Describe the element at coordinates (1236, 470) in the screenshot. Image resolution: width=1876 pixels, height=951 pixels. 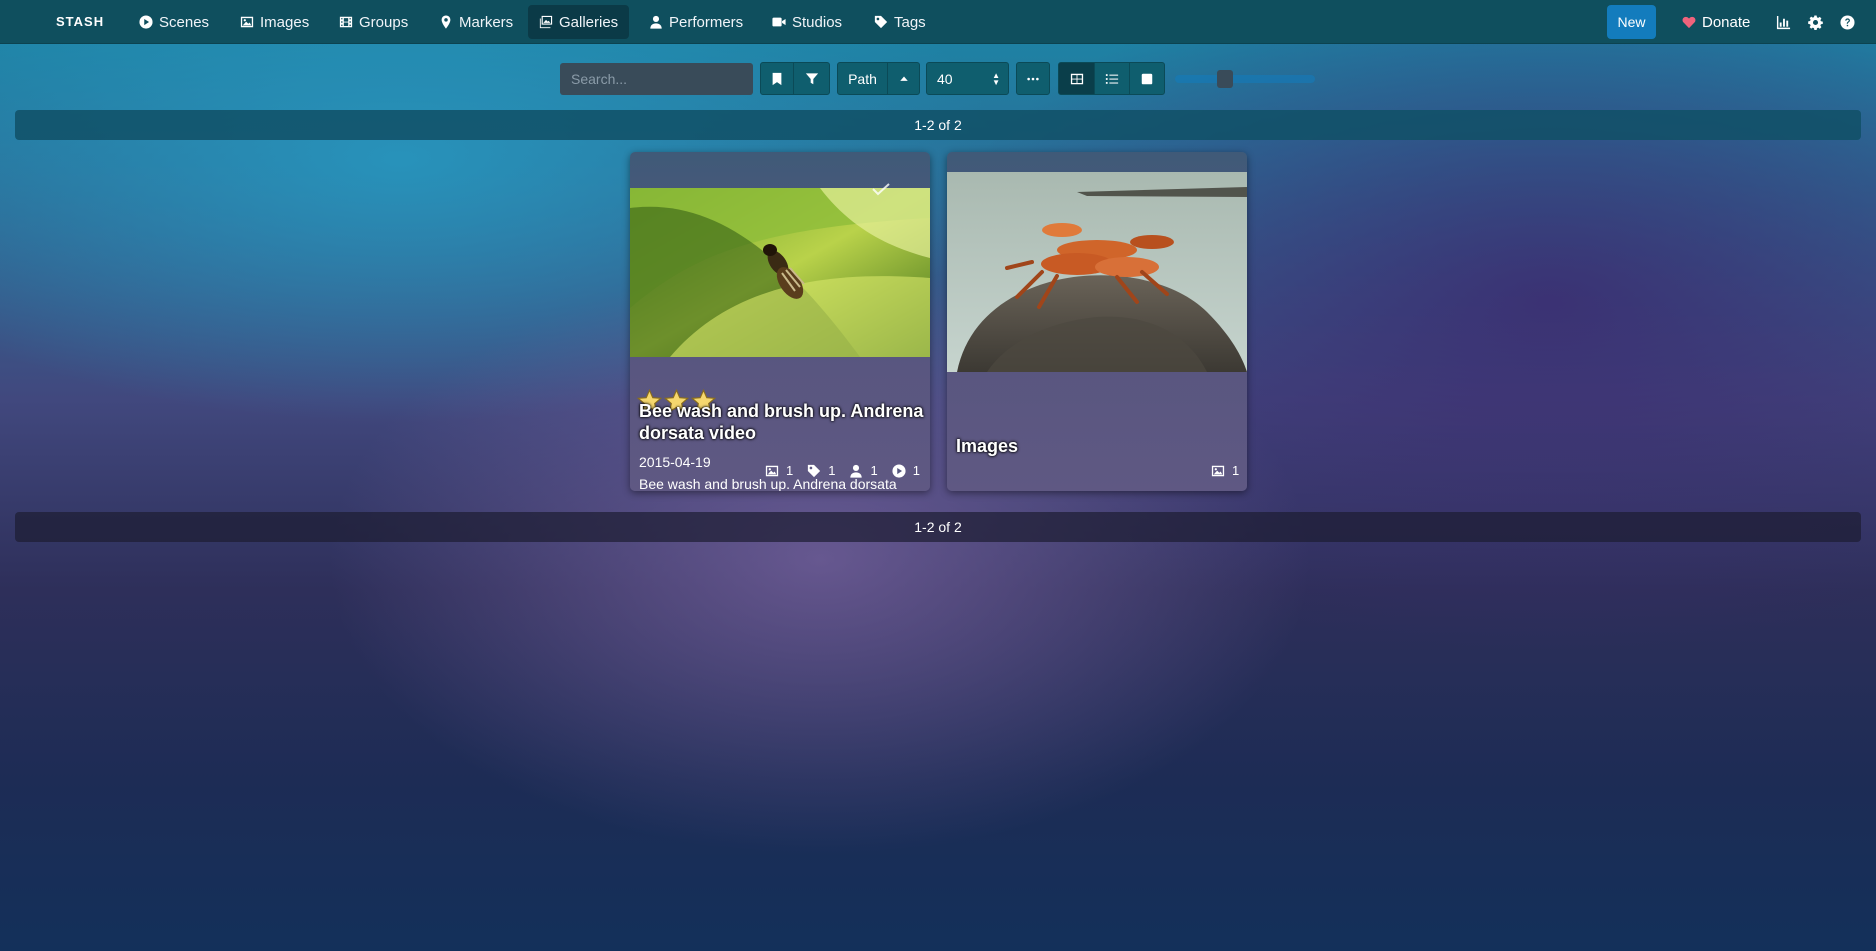
I see `image-count-value: 1` at that location.